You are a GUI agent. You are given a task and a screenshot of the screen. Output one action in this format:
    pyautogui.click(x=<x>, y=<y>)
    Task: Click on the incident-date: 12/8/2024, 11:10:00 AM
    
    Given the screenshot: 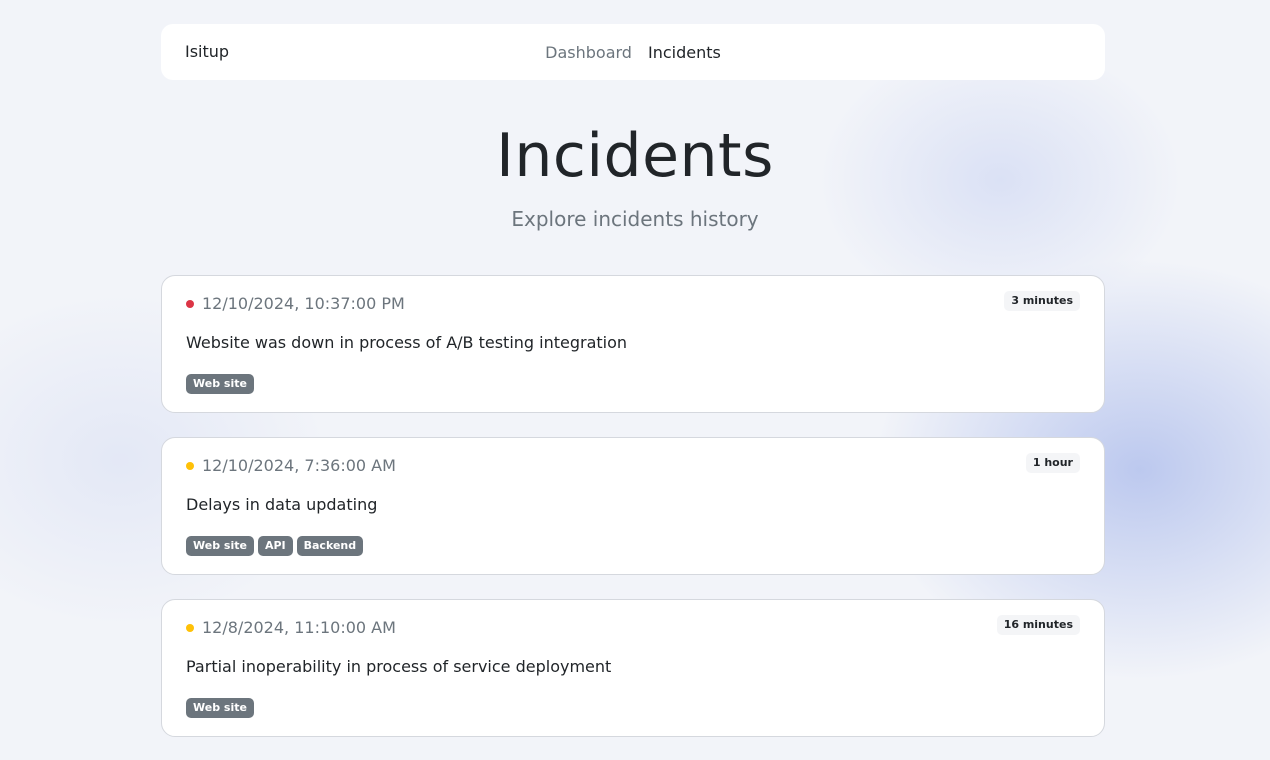 What is the action you would take?
    pyautogui.click(x=299, y=627)
    